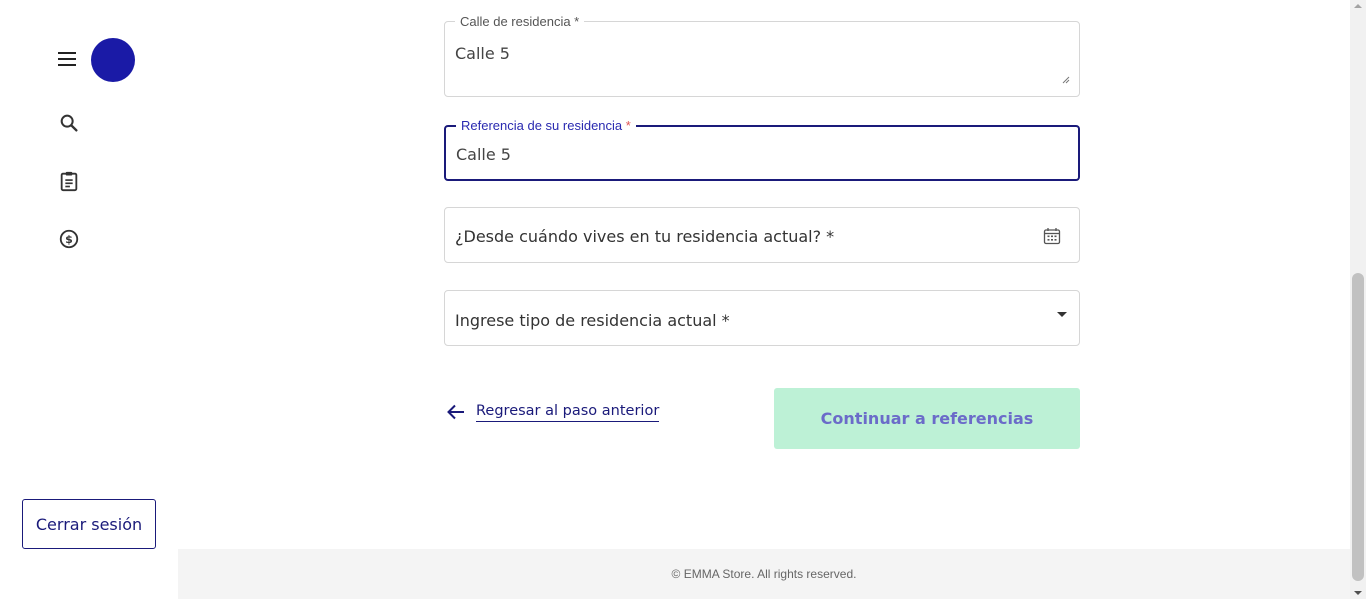 The width and height of the screenshot is (1366, 599). I want to click on footer-copyright: © EMMA Store. All rights reserved., so click(764, 574).